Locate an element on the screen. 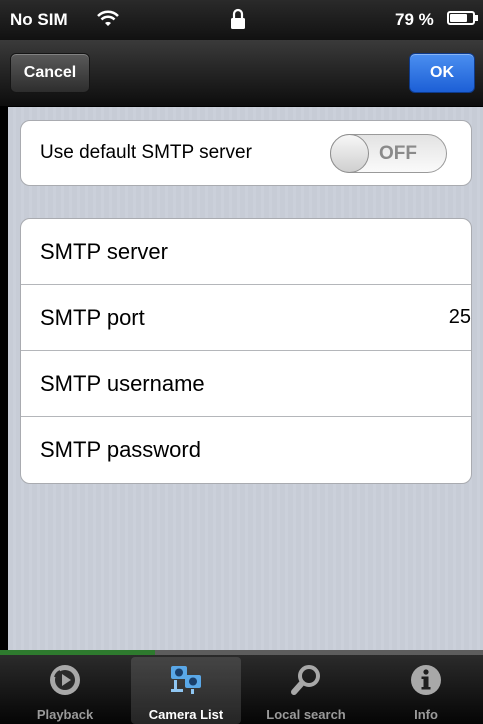  tab-info: Info is located at coordinates (426, 690).